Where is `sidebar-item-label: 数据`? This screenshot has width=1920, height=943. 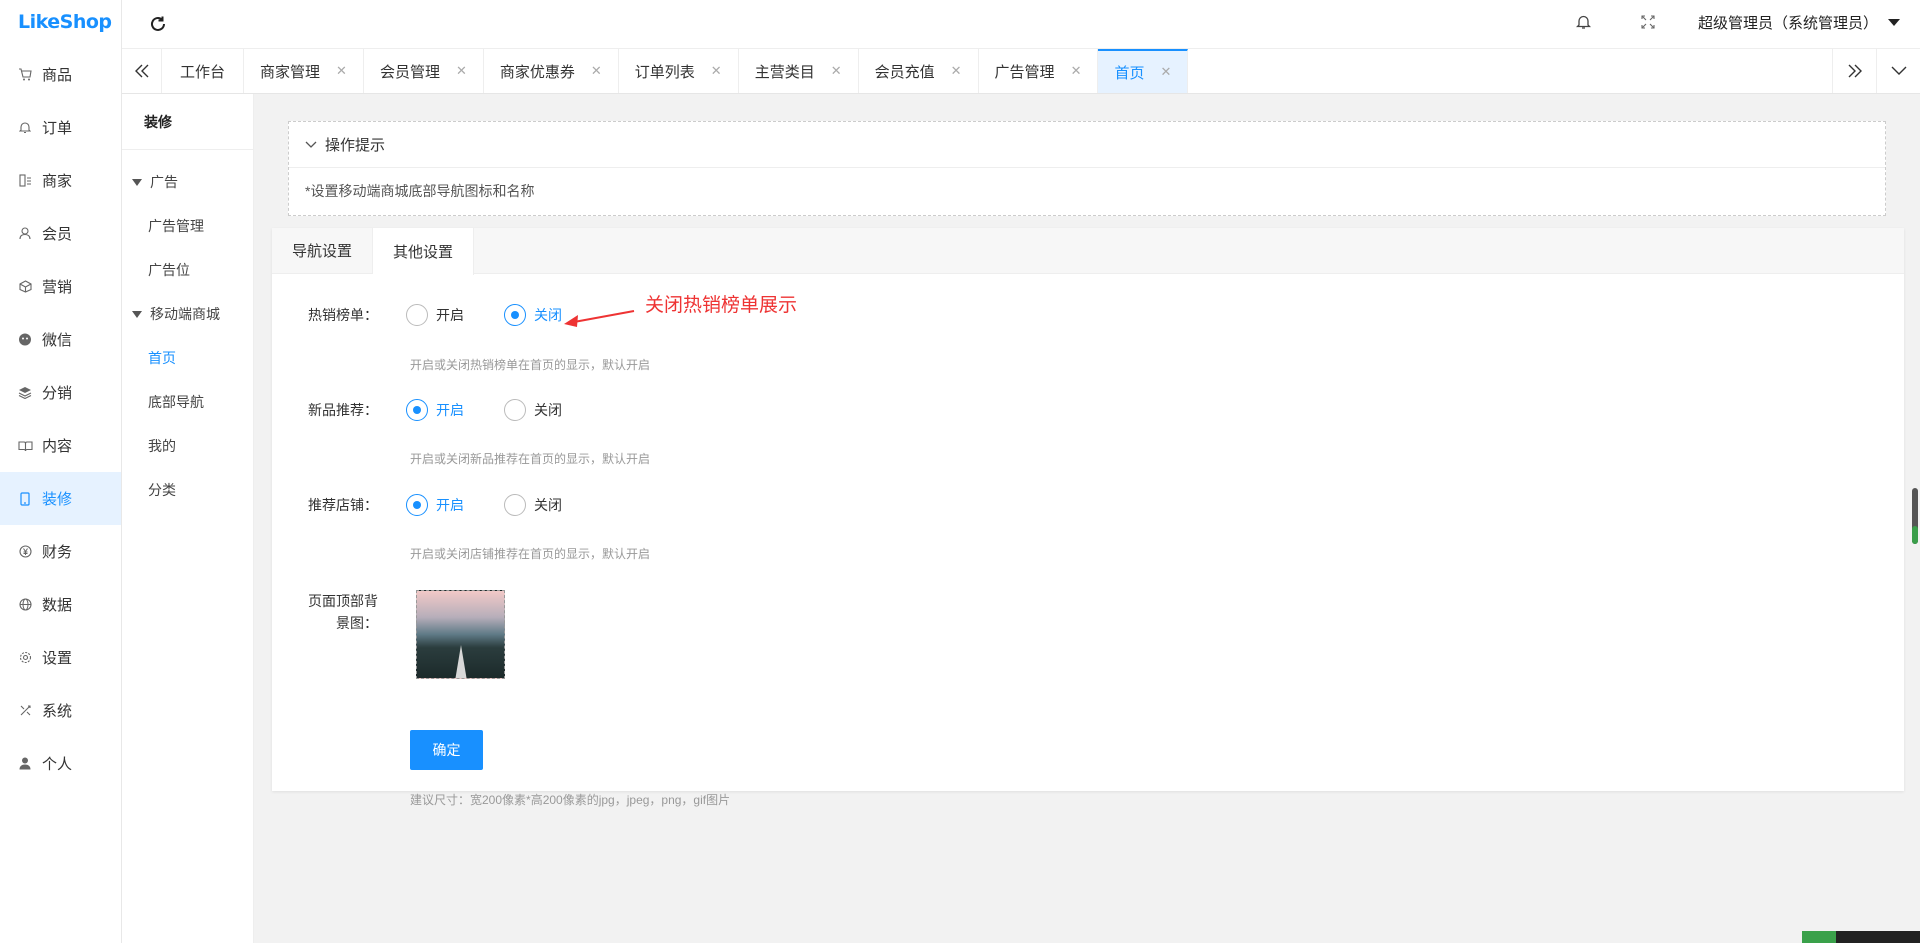
sidebar-item-label: 数据 is located at coordinates (57, 605).